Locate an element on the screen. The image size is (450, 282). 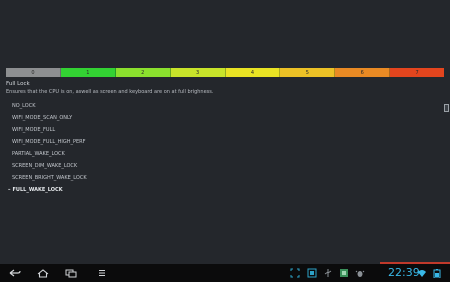
recent-apps-icon is located at coordinates (71, 273).